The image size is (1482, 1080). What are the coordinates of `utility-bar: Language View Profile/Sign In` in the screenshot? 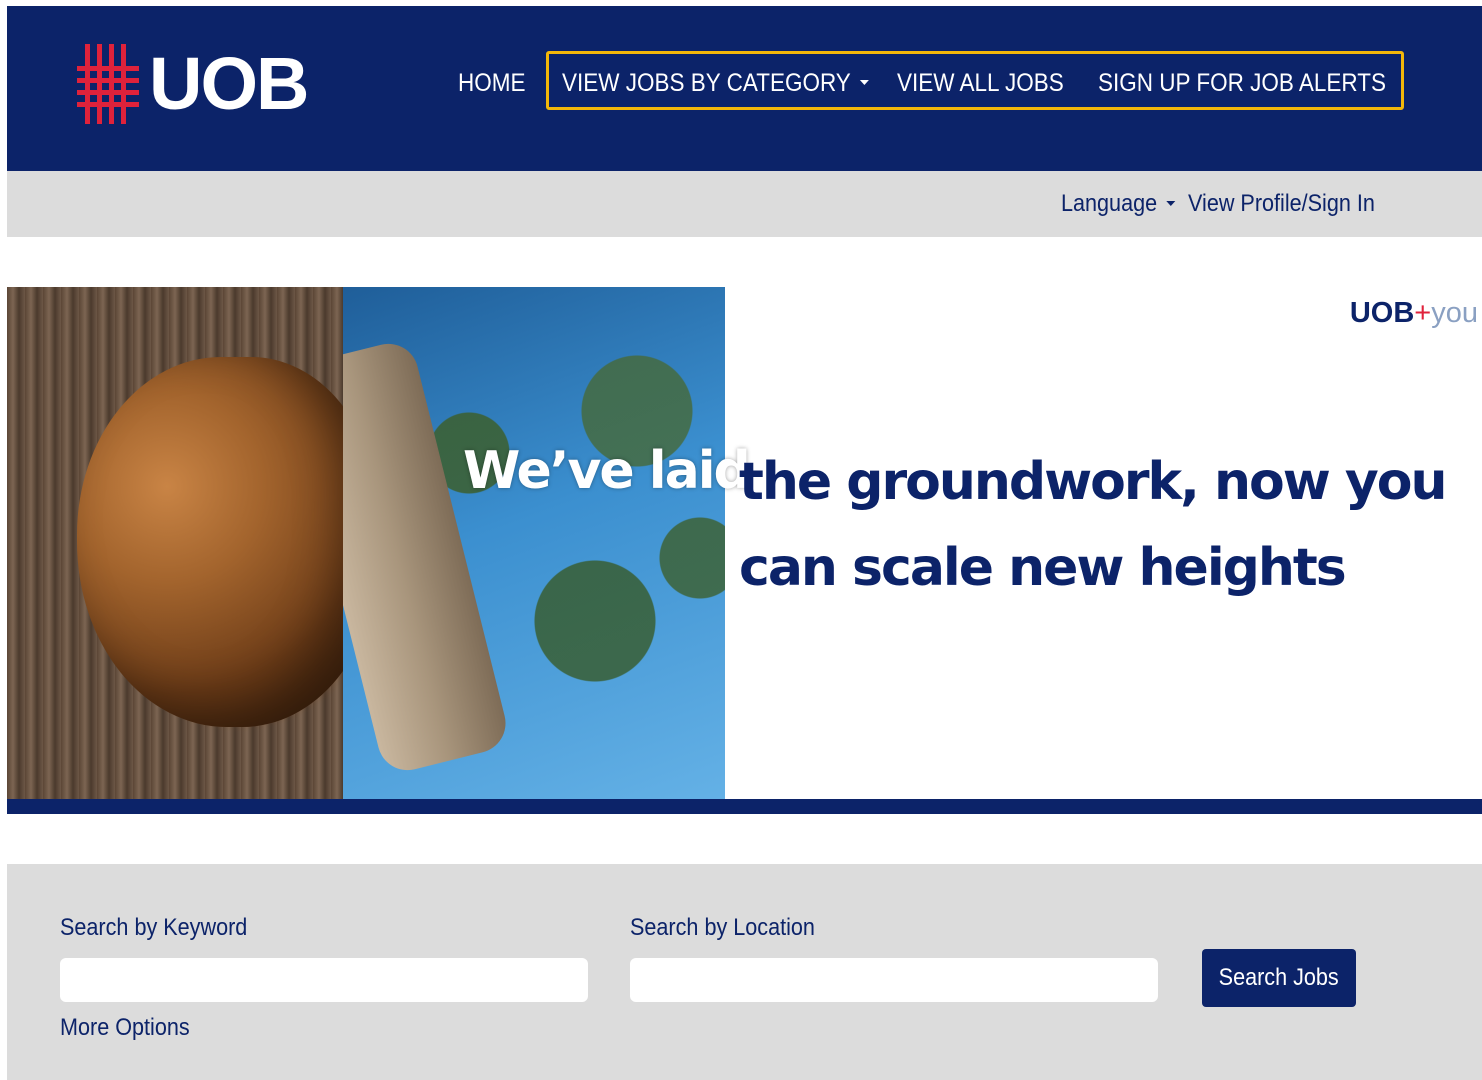 It's located at (744, 204).